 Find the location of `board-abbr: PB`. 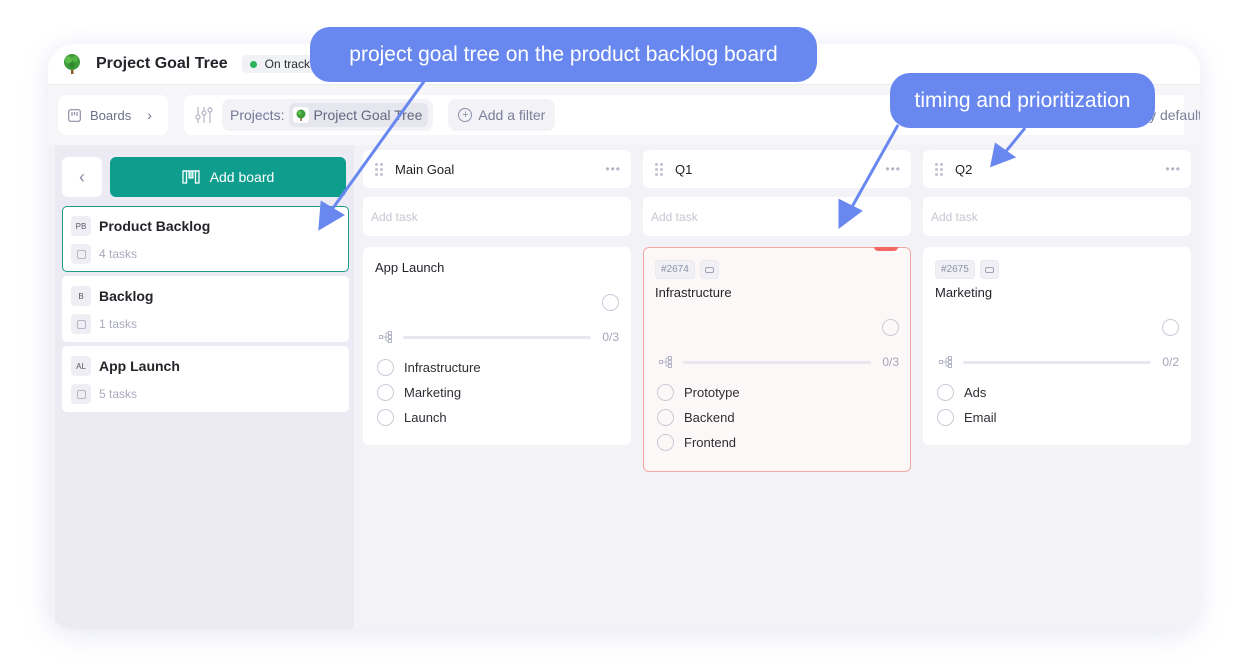

board-abbr: PB is located at coordinates (81, 226).